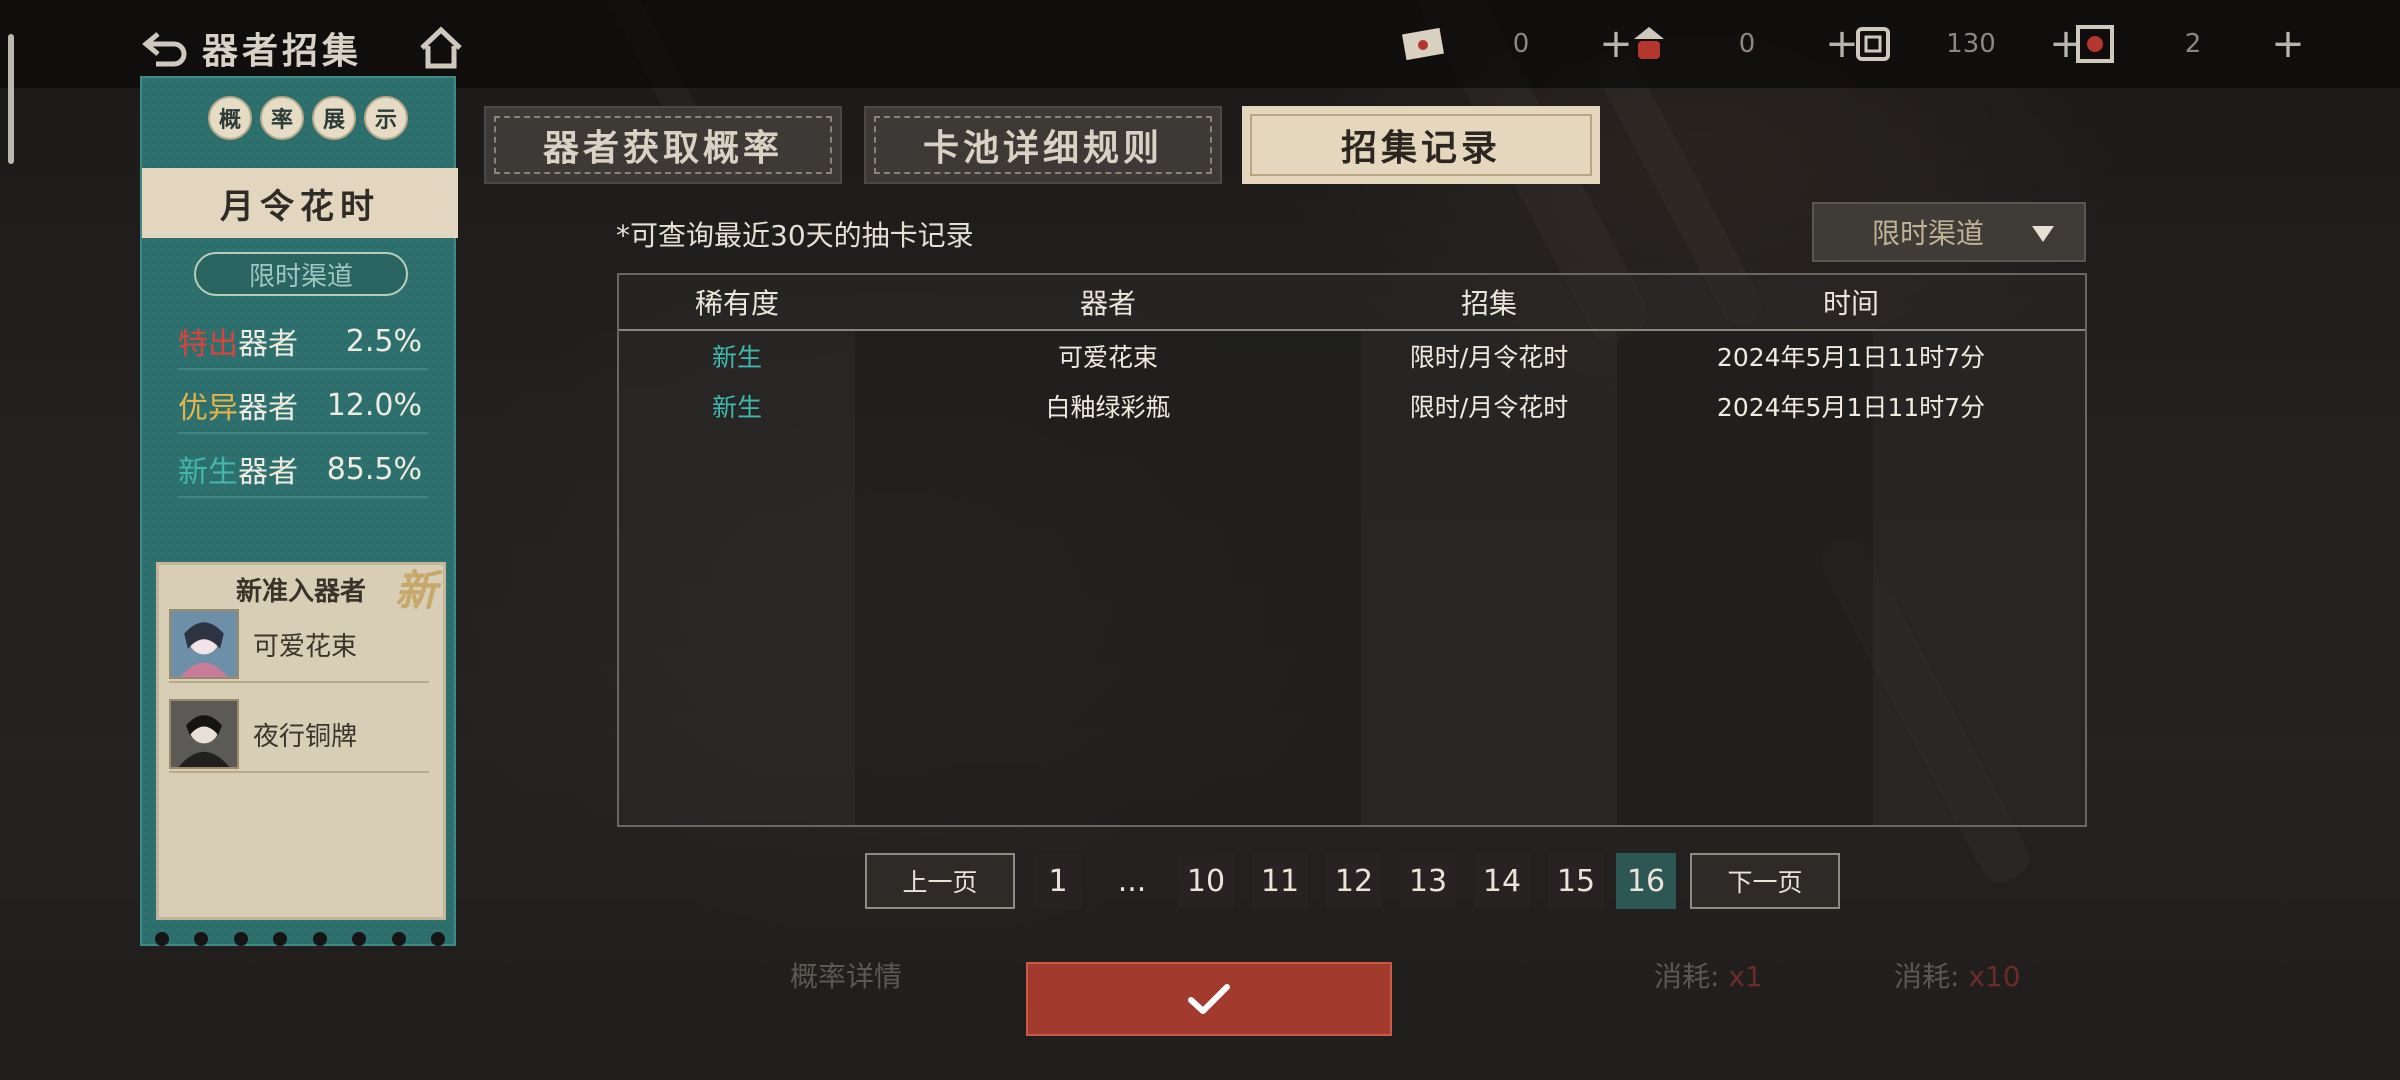 This screenshot has width=2400, height=1080. Describe the element at coordinates (1488, 303) in the screenshot. I see `column-header: 招集` at that location.